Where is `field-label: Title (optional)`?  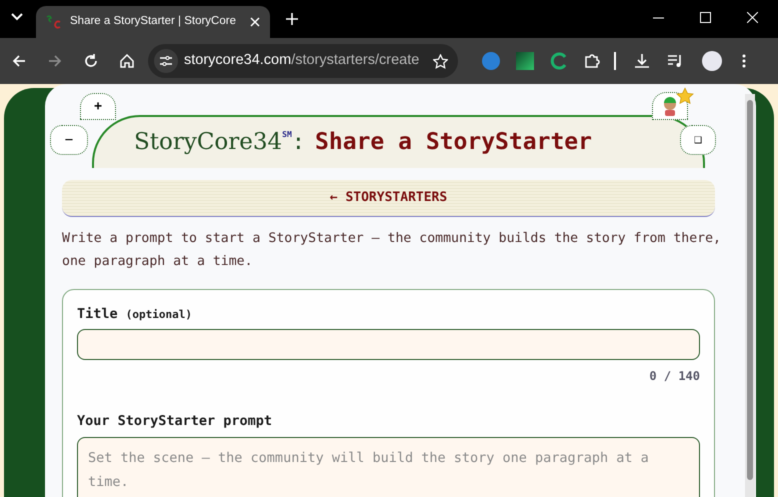 field-label: Title (optional) is located at coordinates (135, 314).